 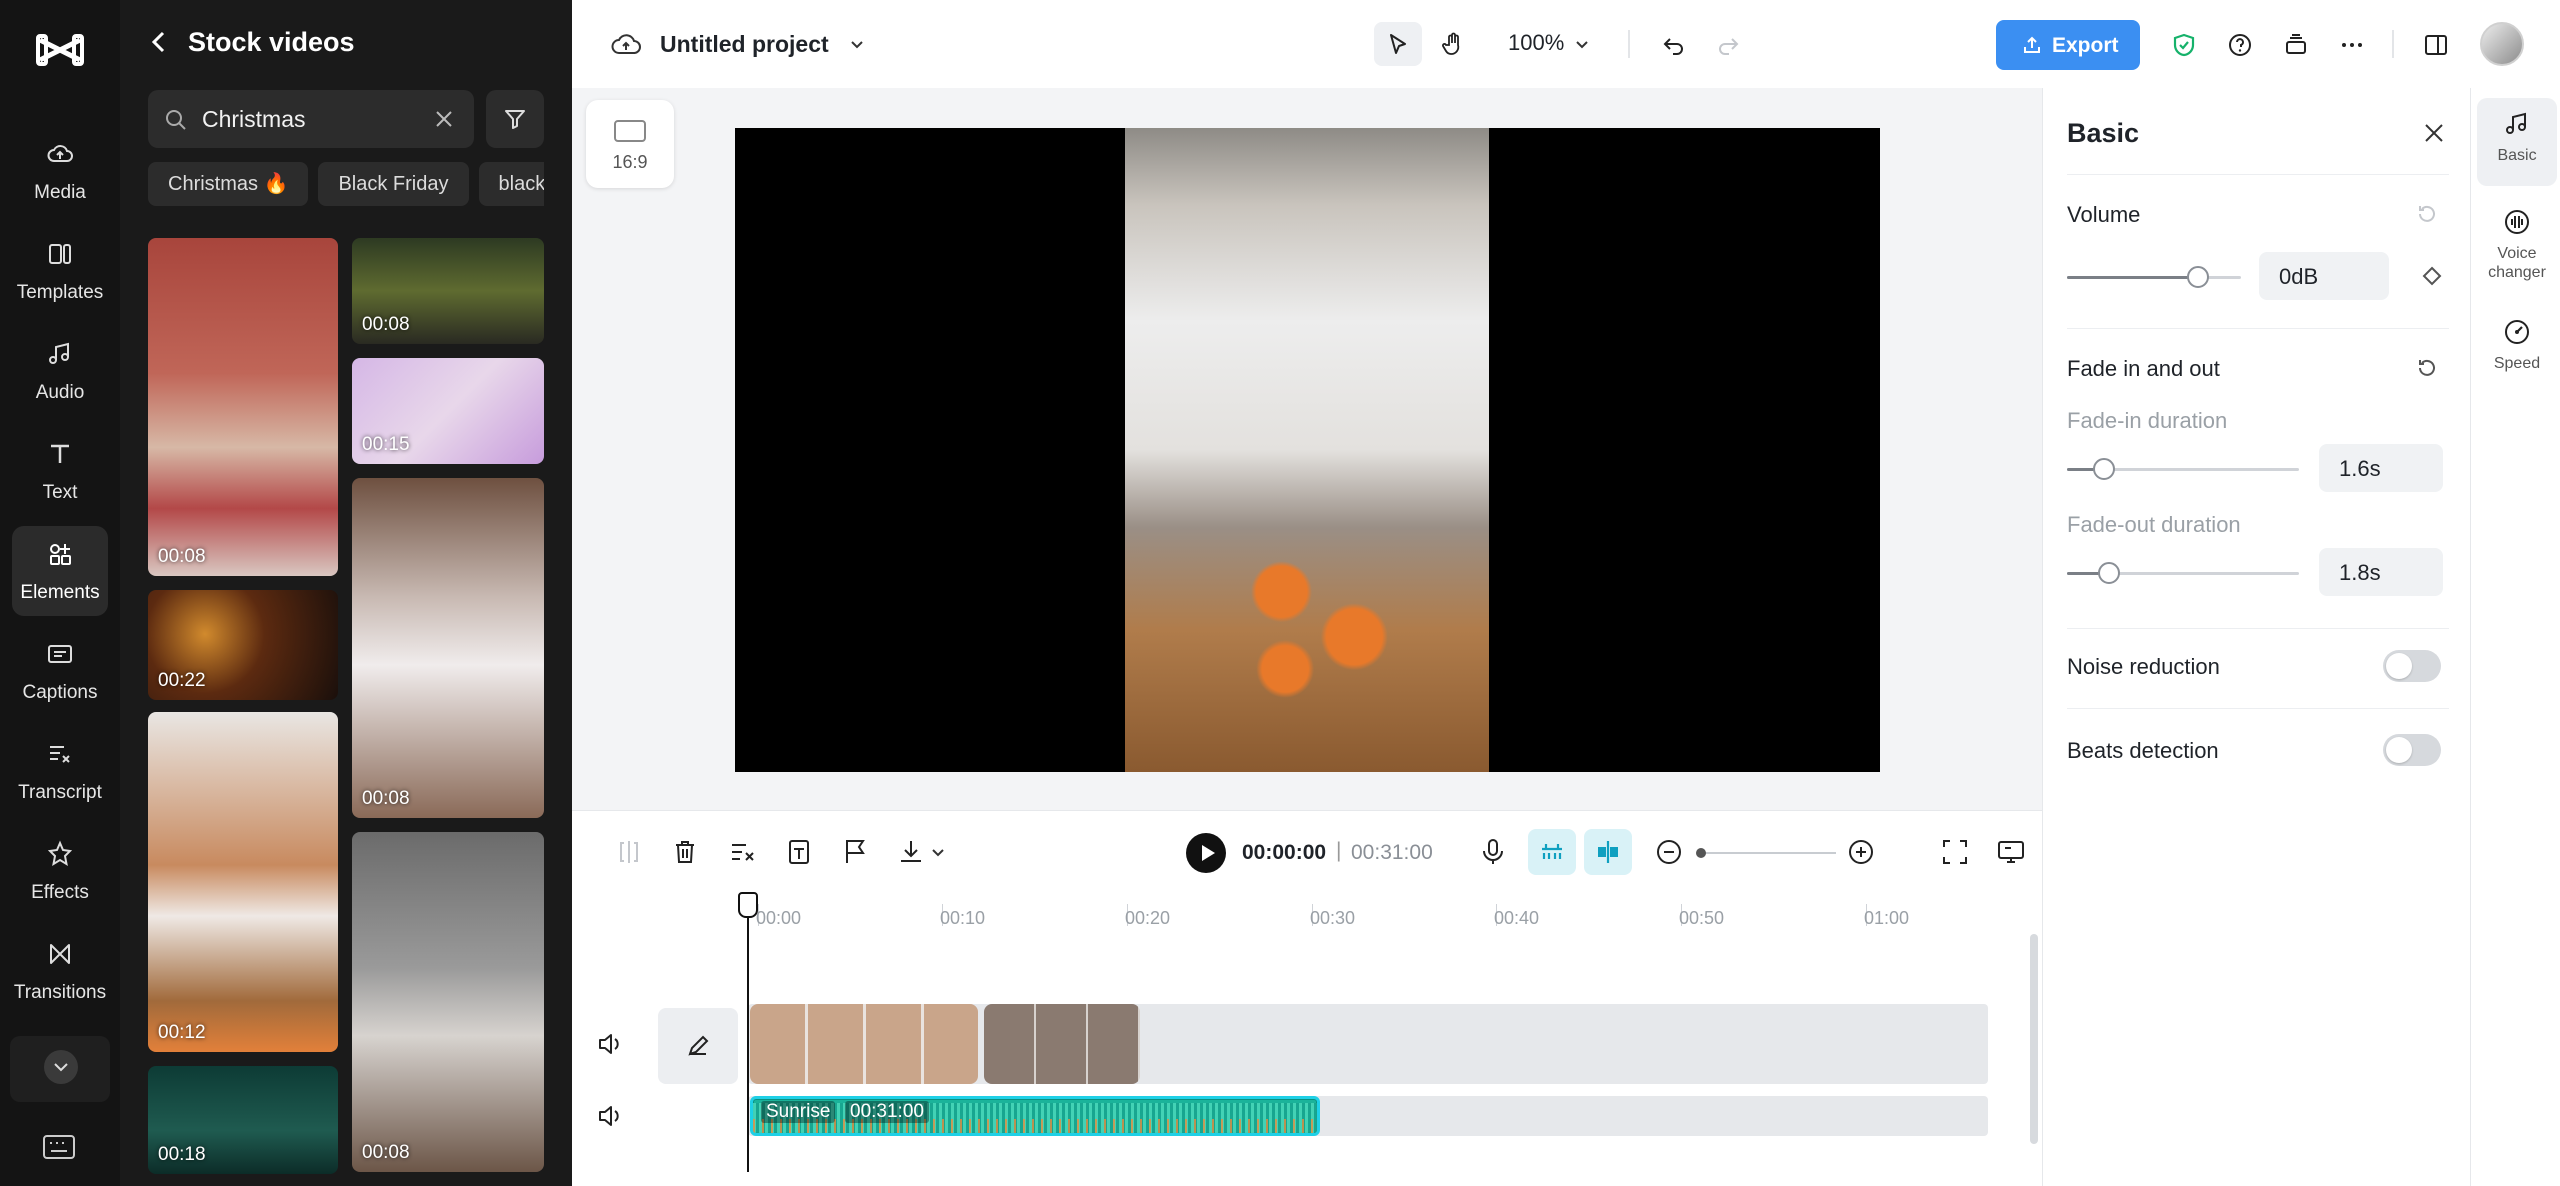 I want to click on clear-icon, so click(x=444, y=119).